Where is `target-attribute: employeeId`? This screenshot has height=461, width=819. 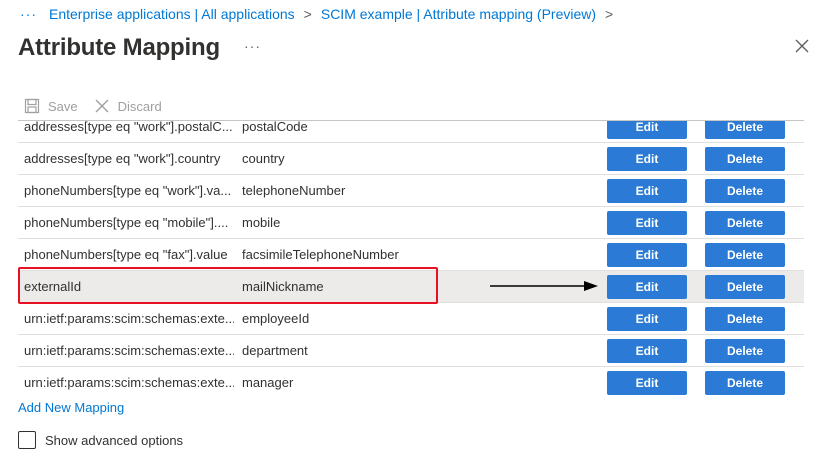
target-attribute: employeeId is located at coordinates (276, 318).